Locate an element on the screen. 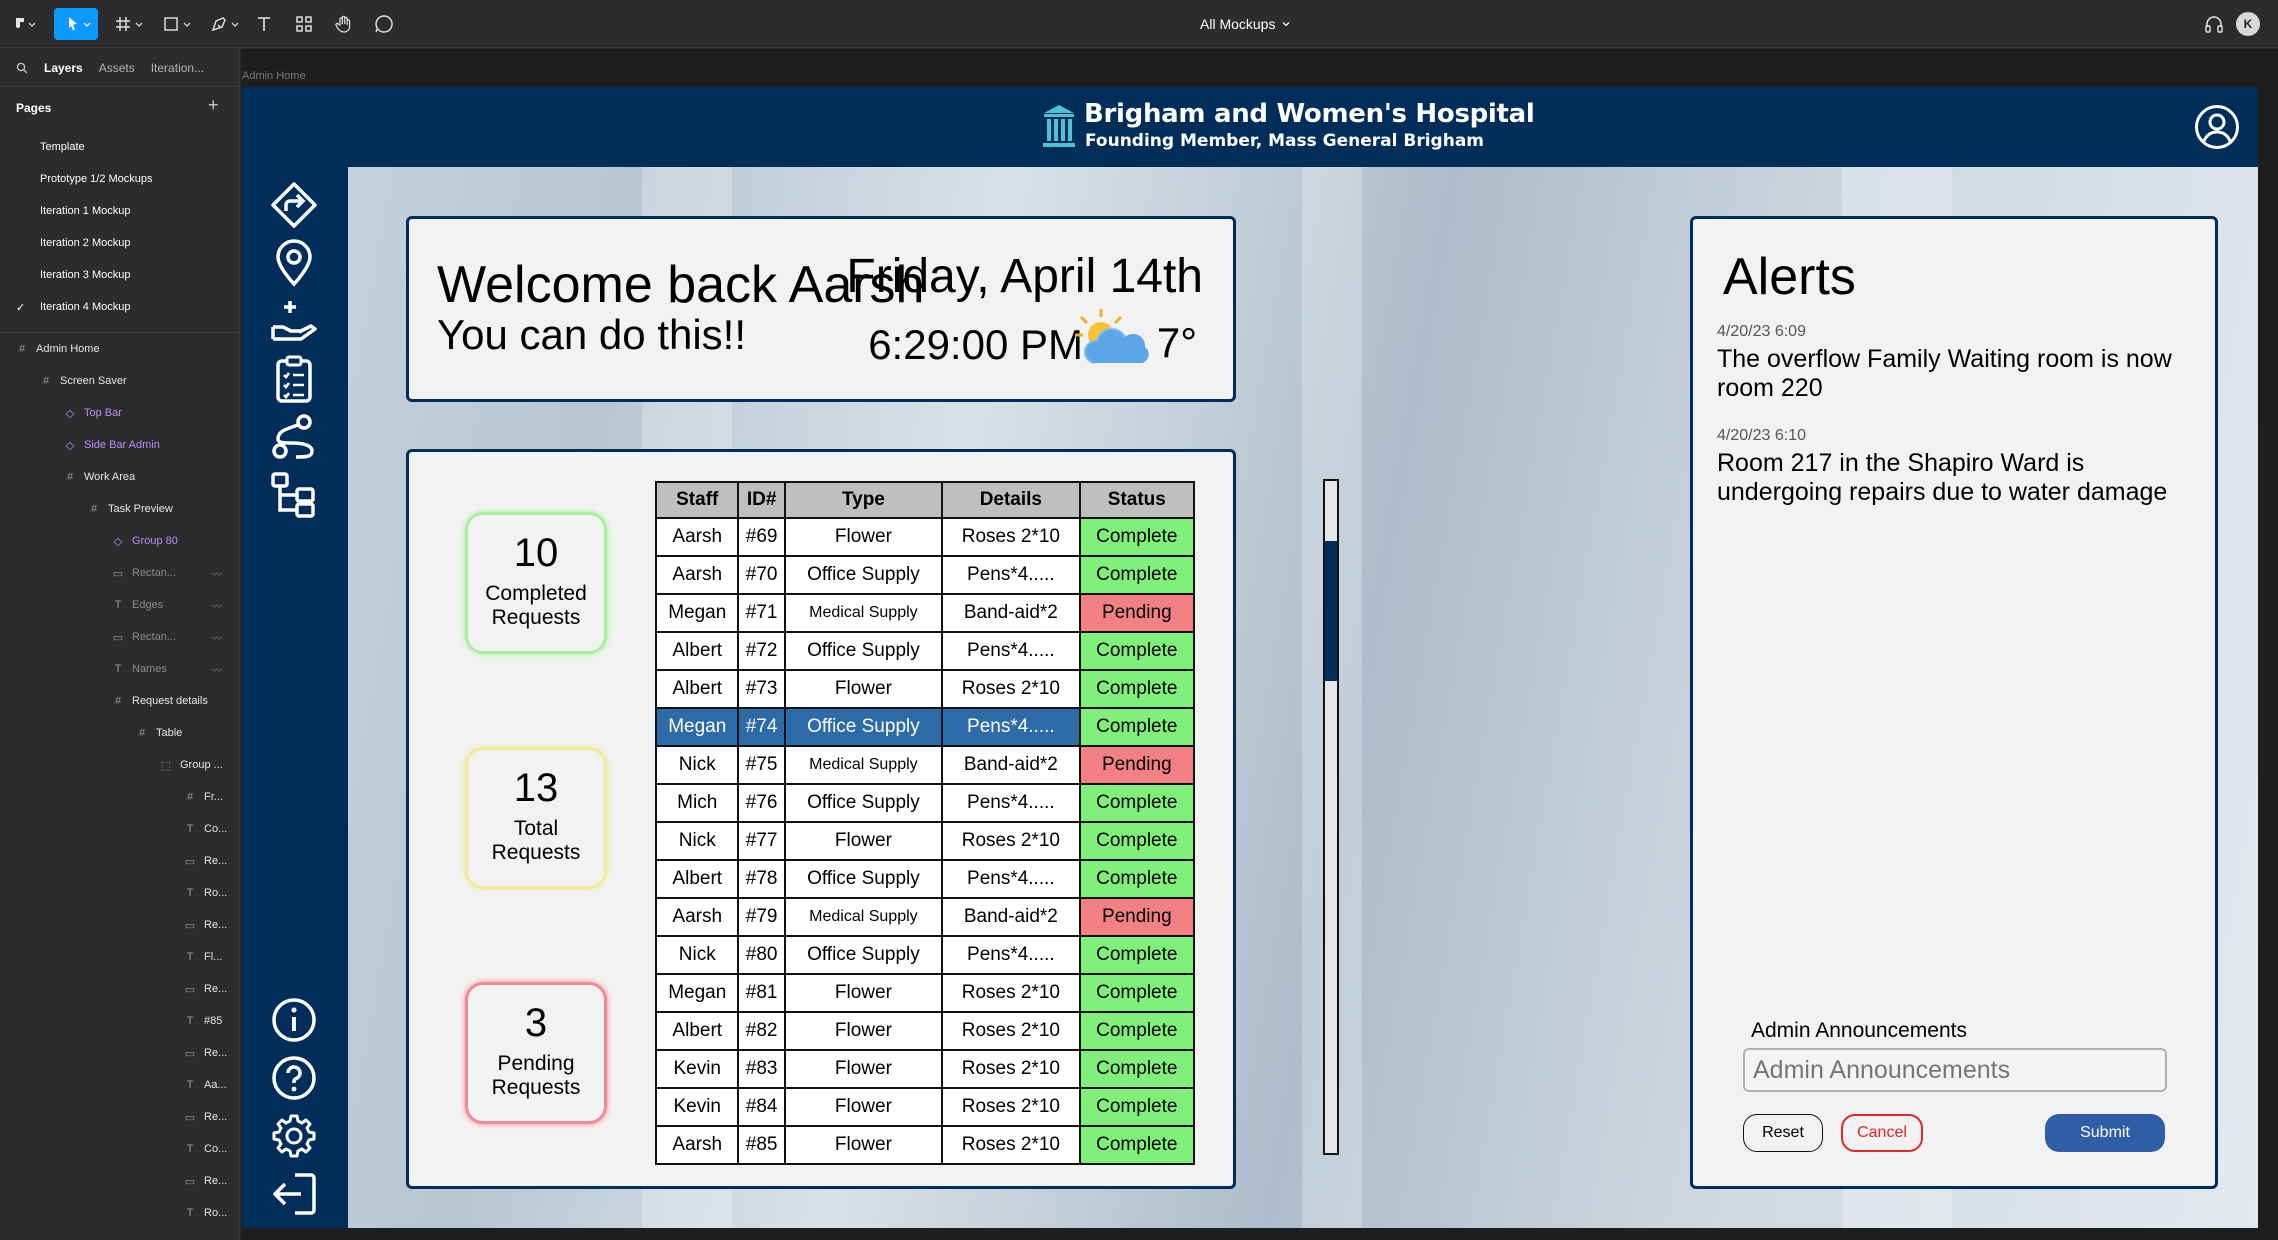 Image resolution: width=2278 pixels, height=1240 pixels. layer-row: T #85 is located at coordinates (203, 1021).